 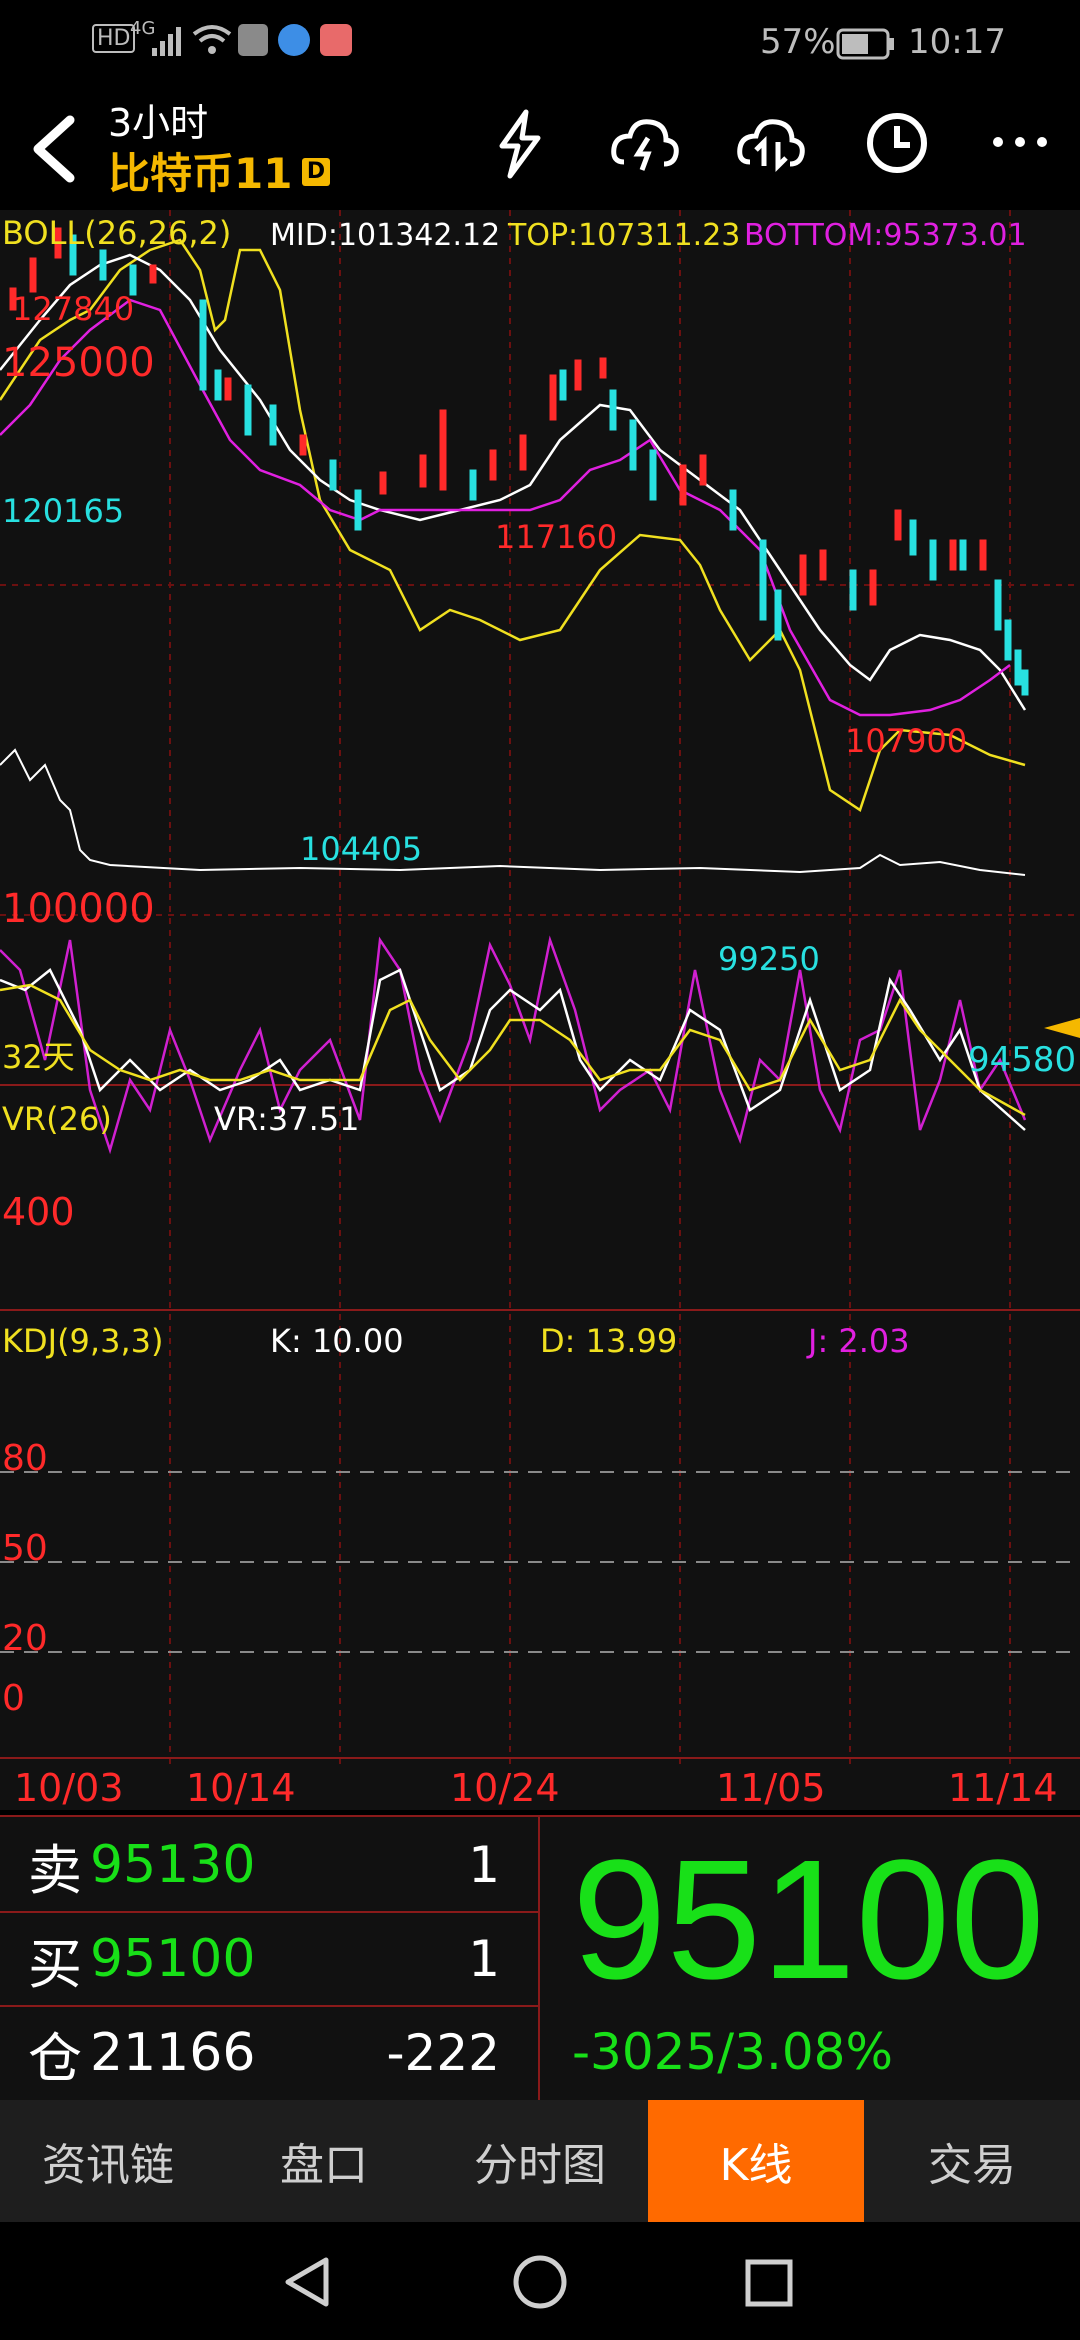 I want to click on app-header: 3小时 比特币11 D, so click(x=540, y=150).